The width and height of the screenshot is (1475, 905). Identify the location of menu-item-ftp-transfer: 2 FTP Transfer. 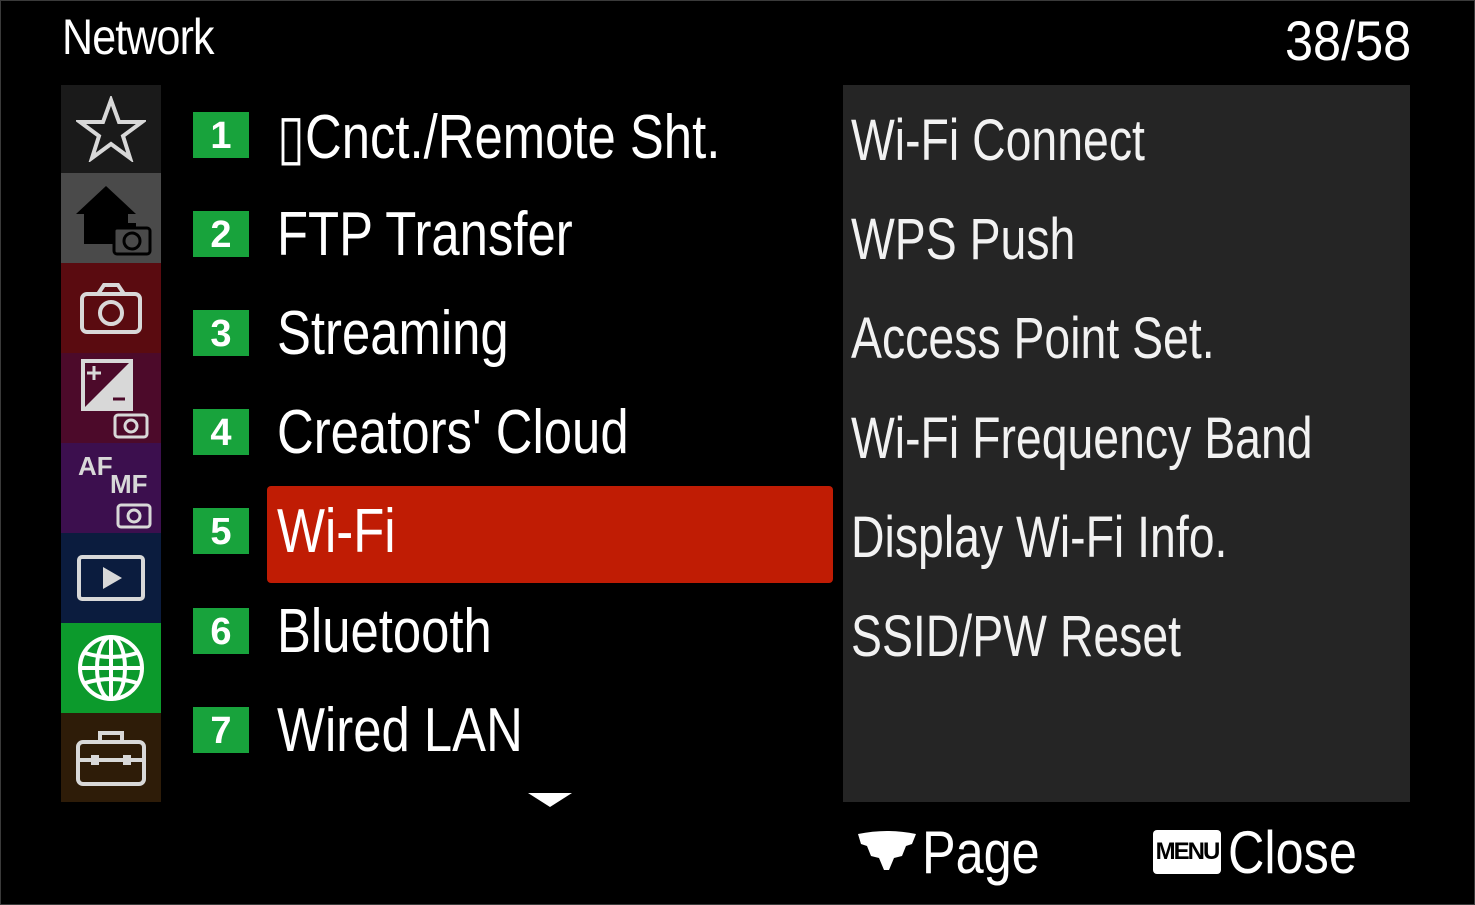
(513, 234).